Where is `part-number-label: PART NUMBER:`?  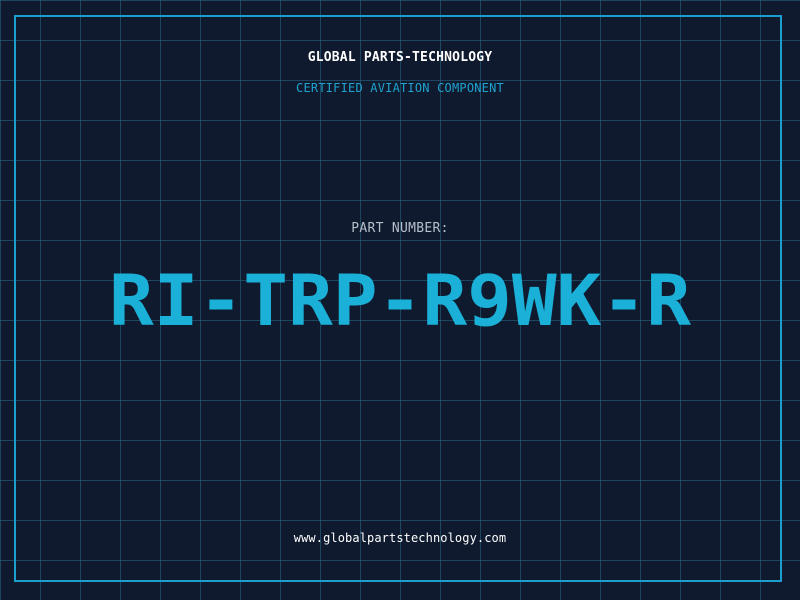
part-number-label: PART NUMBER: is located at coordinates (400, 228).